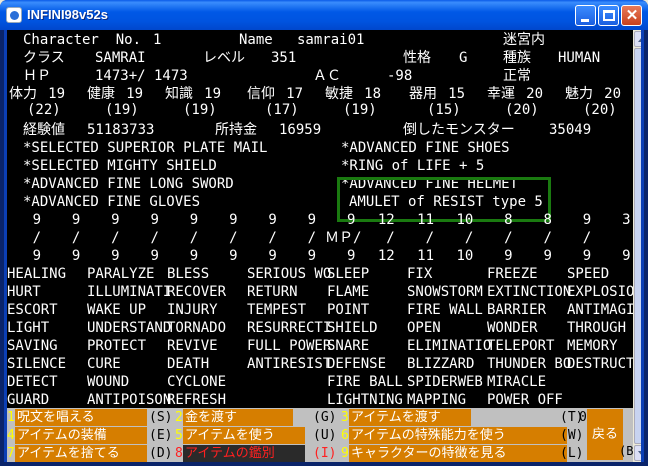 The height and width of the screenshot is (466, 648). I want to click on spell-name: ESCORT, so click(32, 310).